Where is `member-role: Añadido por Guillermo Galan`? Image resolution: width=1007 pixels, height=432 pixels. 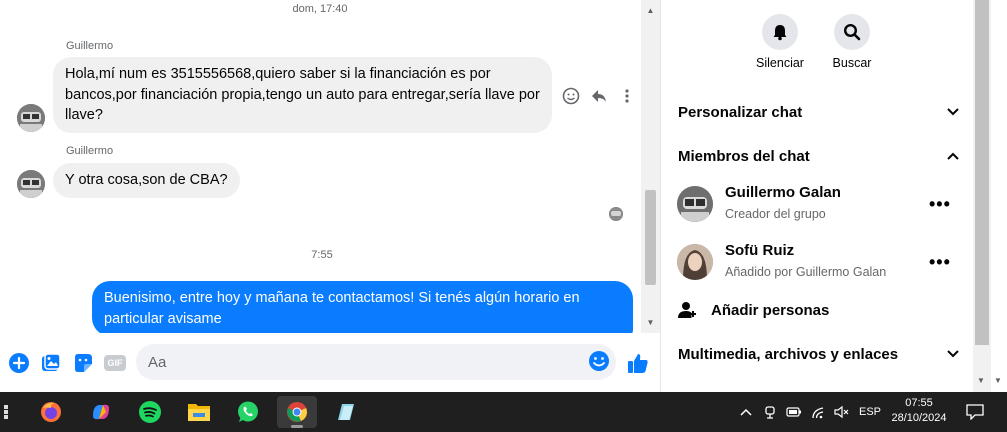 member-role: Añadido por Guillermo Galan is located at coordinates (806, 272).